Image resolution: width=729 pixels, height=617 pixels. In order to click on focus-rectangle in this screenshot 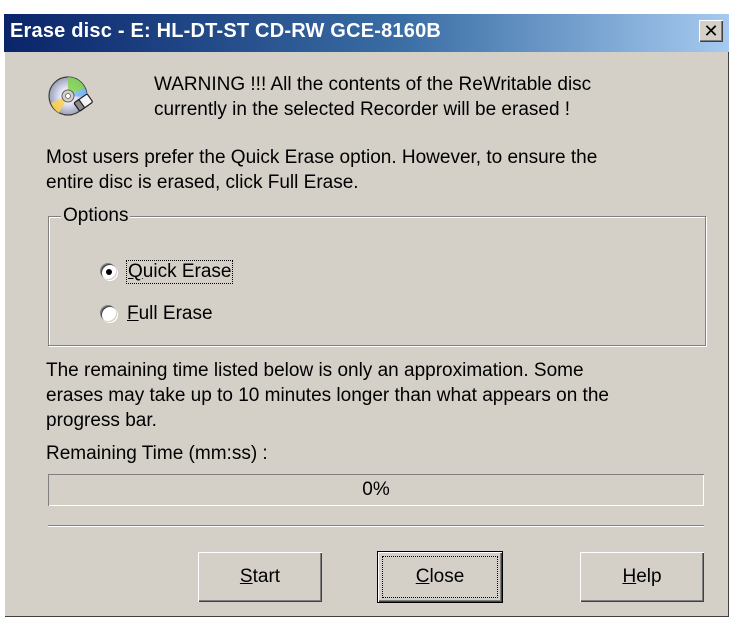, I will do `click(440, 577)`.